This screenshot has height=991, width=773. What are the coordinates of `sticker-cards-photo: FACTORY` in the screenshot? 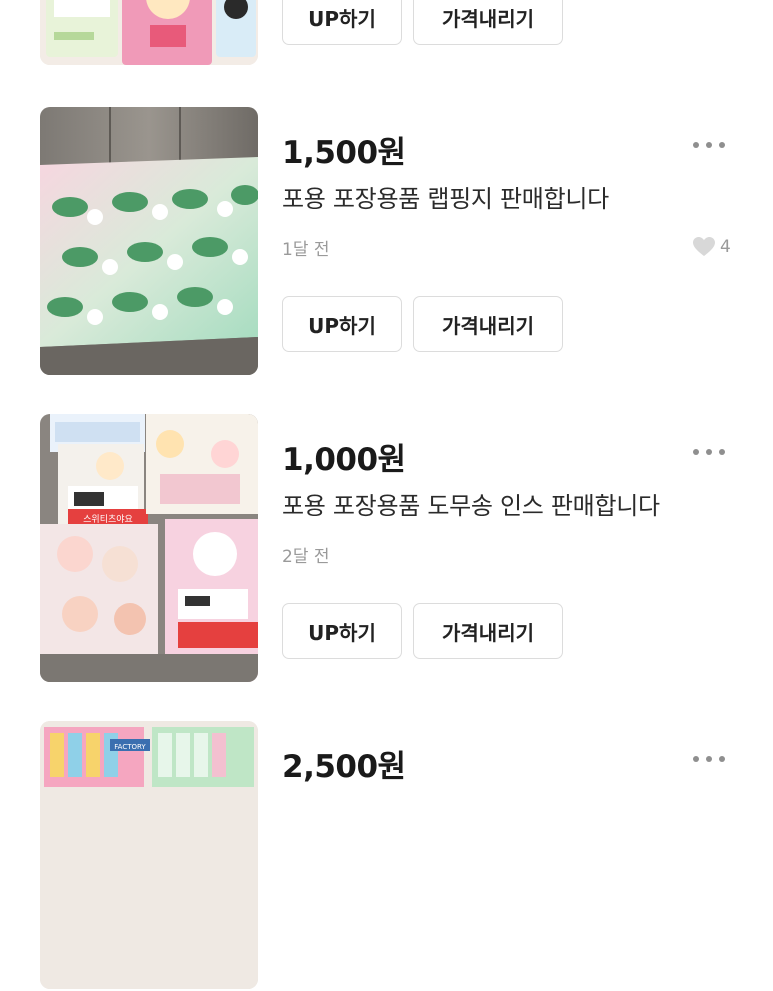 It's located at (149, 855).